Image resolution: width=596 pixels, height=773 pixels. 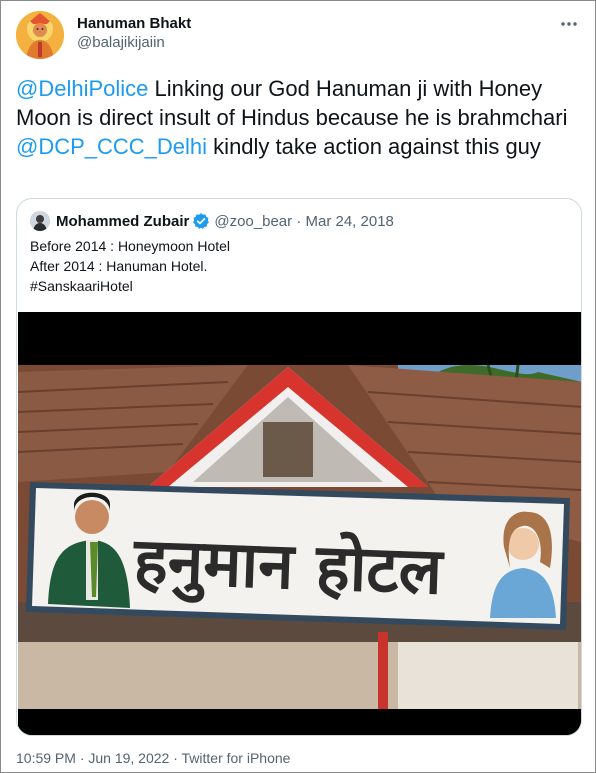 I want to click on quoted-date: Mar 24, 2018, so click(x=349, y=221).